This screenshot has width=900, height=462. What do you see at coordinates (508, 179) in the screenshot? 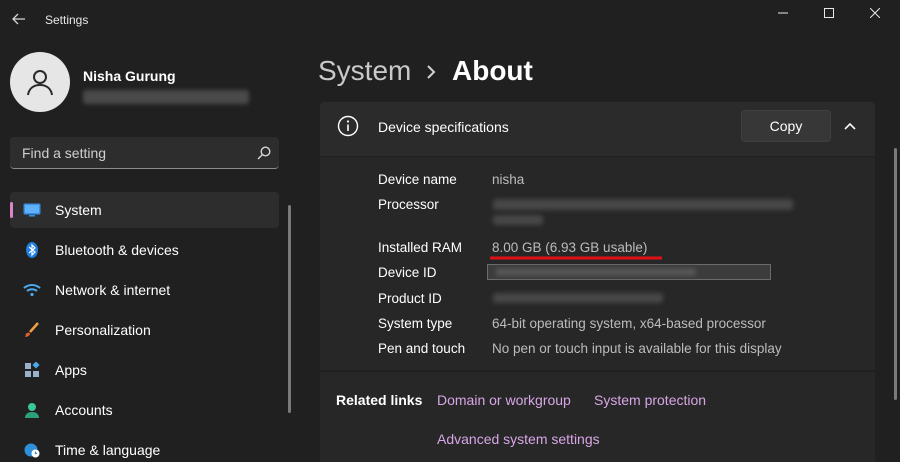
I see `spec-value-device-name: nisha` at bounding box center [508, 179].